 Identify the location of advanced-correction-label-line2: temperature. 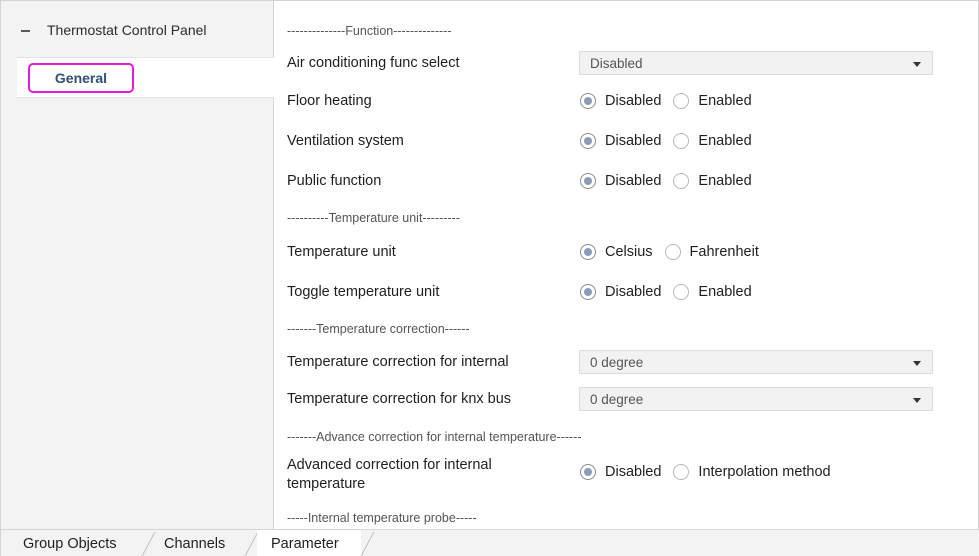
(326, 484).